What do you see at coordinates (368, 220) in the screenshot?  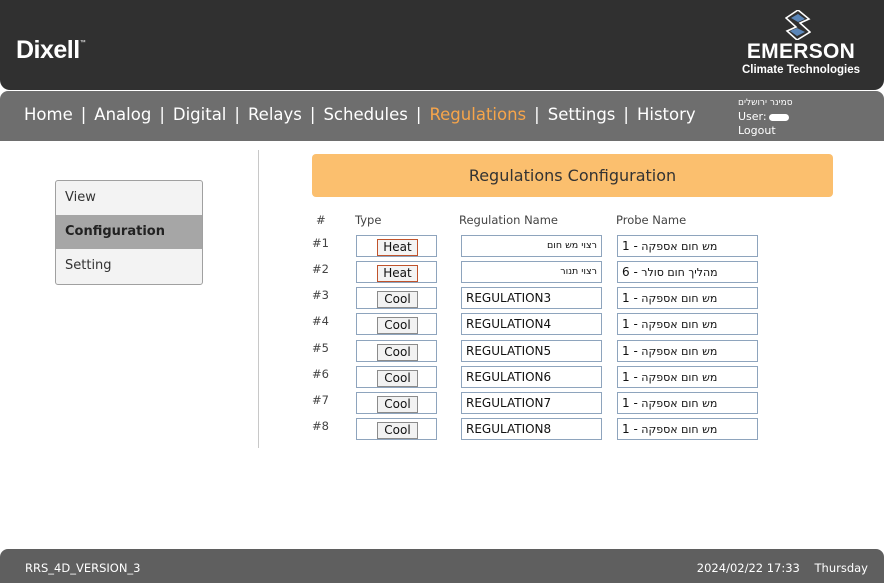 I see `col-header-type: Type` at bounding box center [368, 220].